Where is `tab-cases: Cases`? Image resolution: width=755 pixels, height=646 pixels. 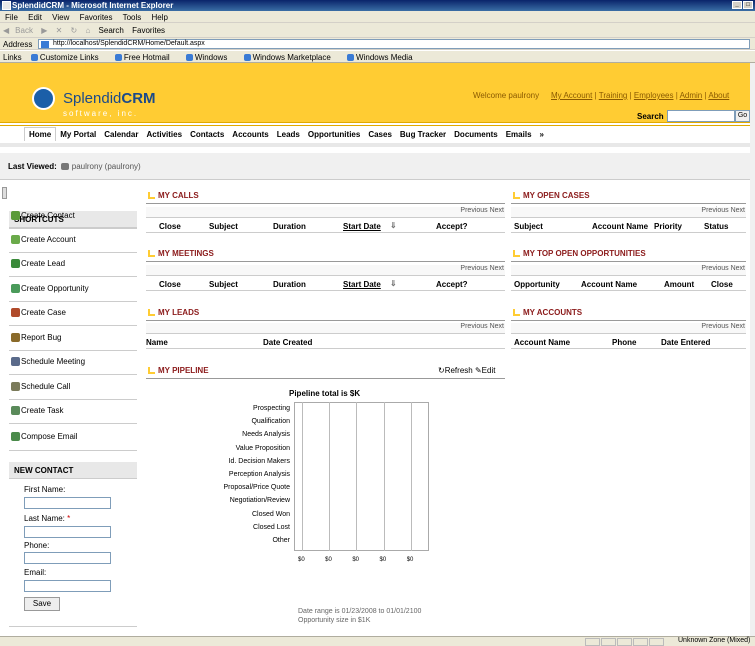 tab-cases: Cases is located at coordinates (380, 134).